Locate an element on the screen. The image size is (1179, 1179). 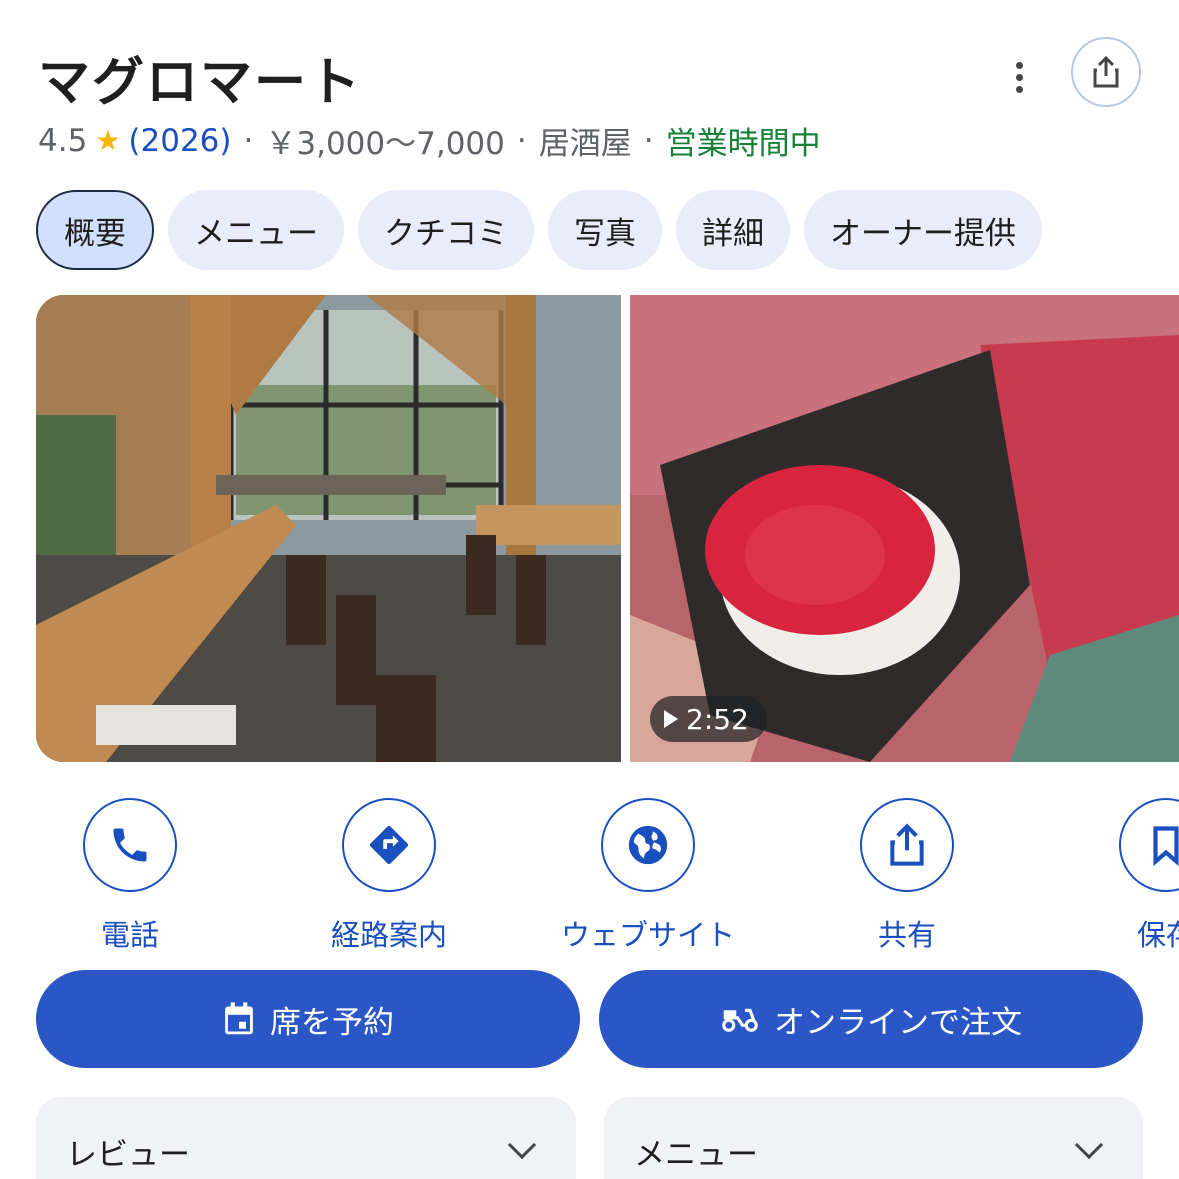
tab-bar: 概要 メニュー クチコミ 写真 詳細 オーナー提供 is located at coordinates (539, 230).